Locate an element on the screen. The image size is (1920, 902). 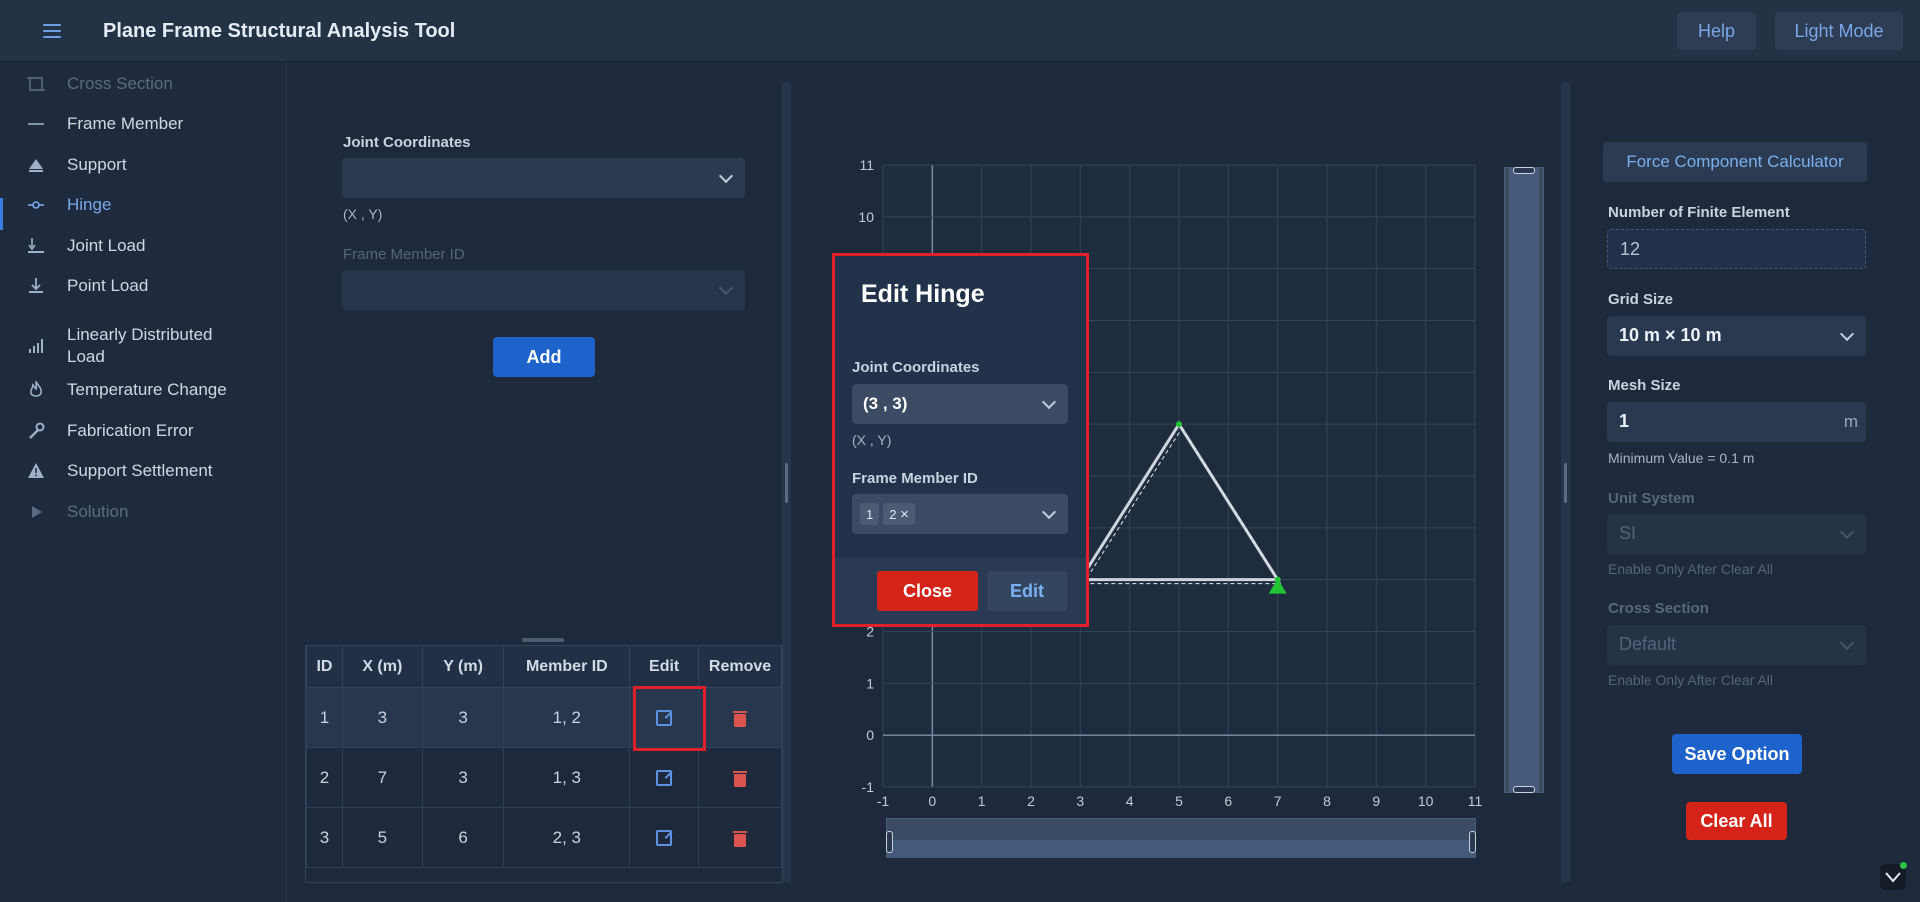
chat-widget-icon is located at coordinates (1893, 876).